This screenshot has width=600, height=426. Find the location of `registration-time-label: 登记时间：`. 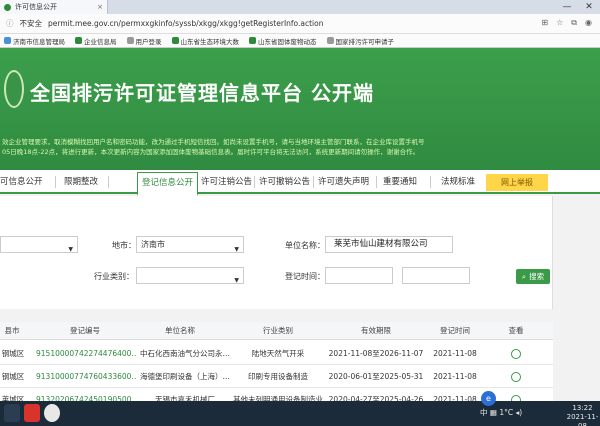

registration-time-label: 登记时间： is located at coordinates (305, 276).